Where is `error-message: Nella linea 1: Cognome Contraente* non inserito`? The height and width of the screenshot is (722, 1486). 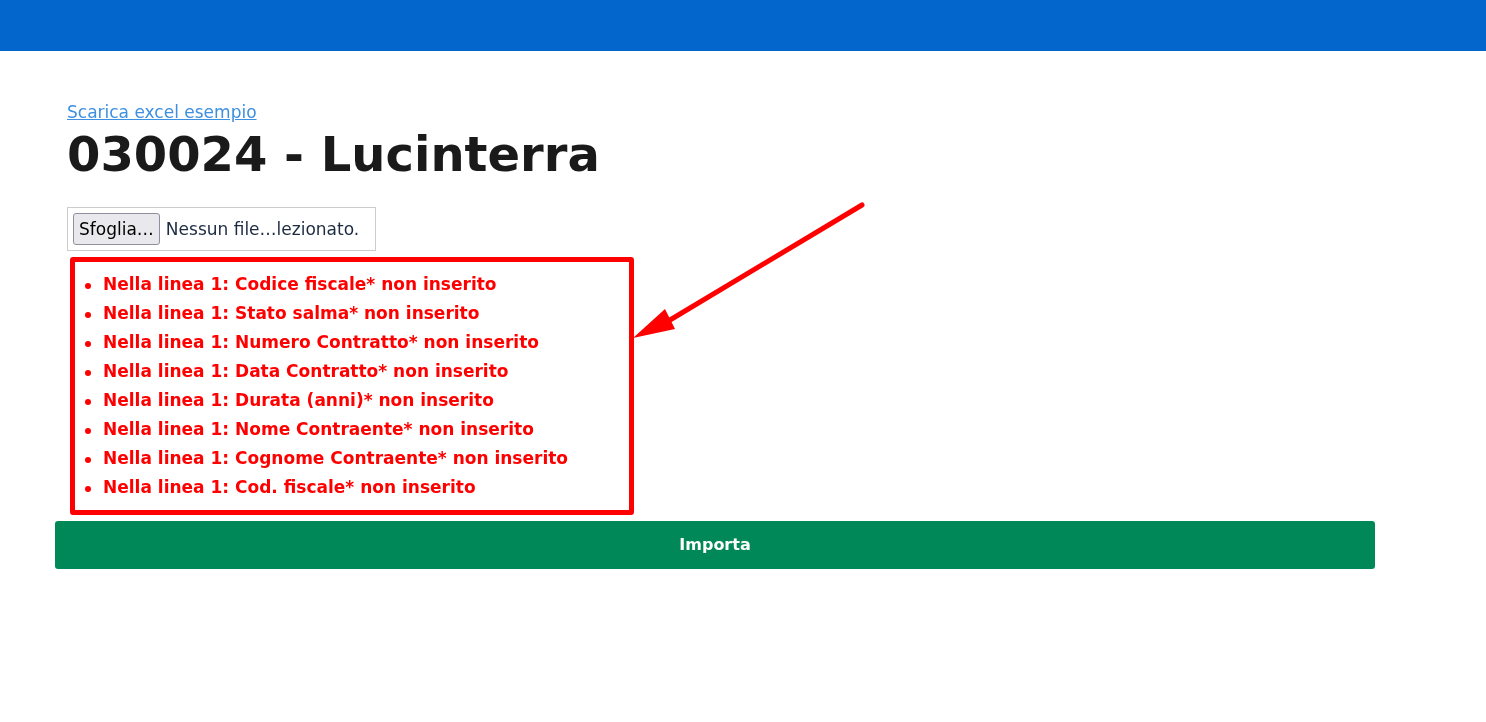
error-message: Nella linea 1: Cognome Contraente* non inserito is located at coordinates (336, 458).